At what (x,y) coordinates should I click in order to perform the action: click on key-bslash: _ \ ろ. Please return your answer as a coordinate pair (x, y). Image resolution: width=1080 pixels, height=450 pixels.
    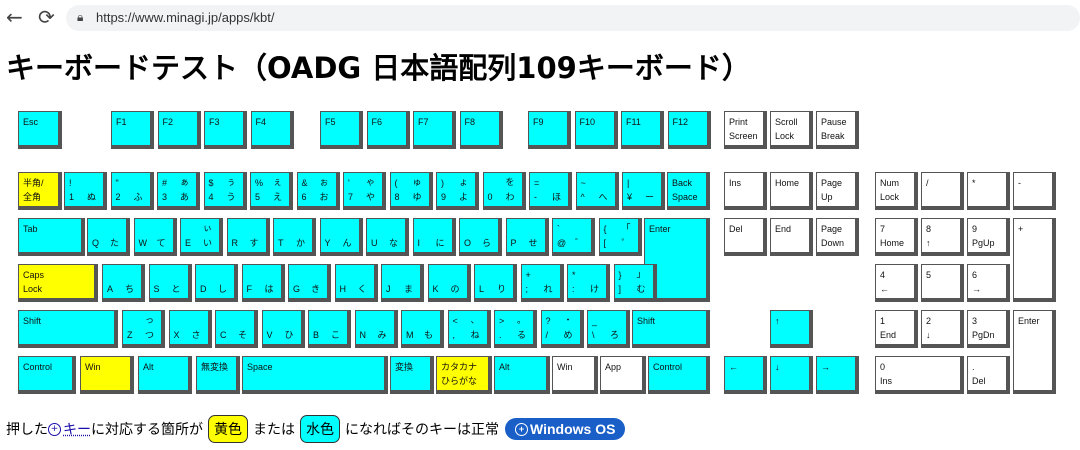
    Looking at the image, I should click on (608, 329).